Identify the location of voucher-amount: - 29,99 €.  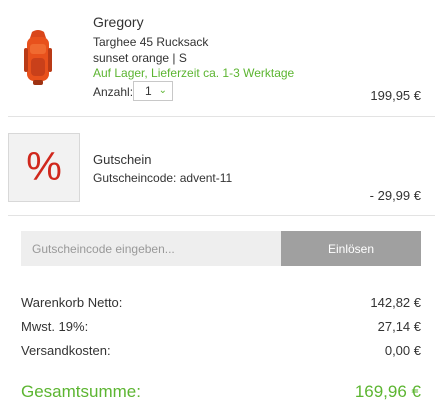
(395, 195).